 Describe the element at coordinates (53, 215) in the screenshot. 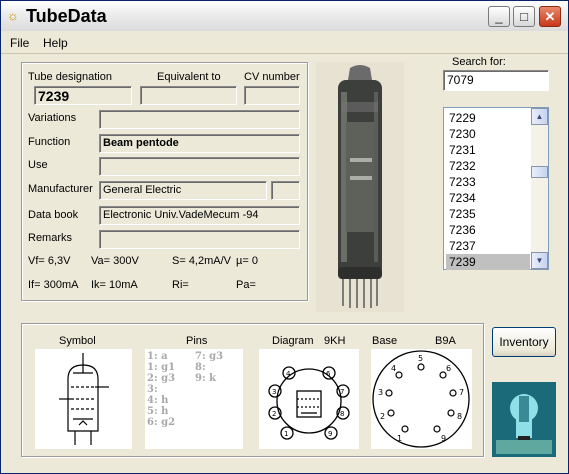

I see `data-book-label: Data book` at that location.